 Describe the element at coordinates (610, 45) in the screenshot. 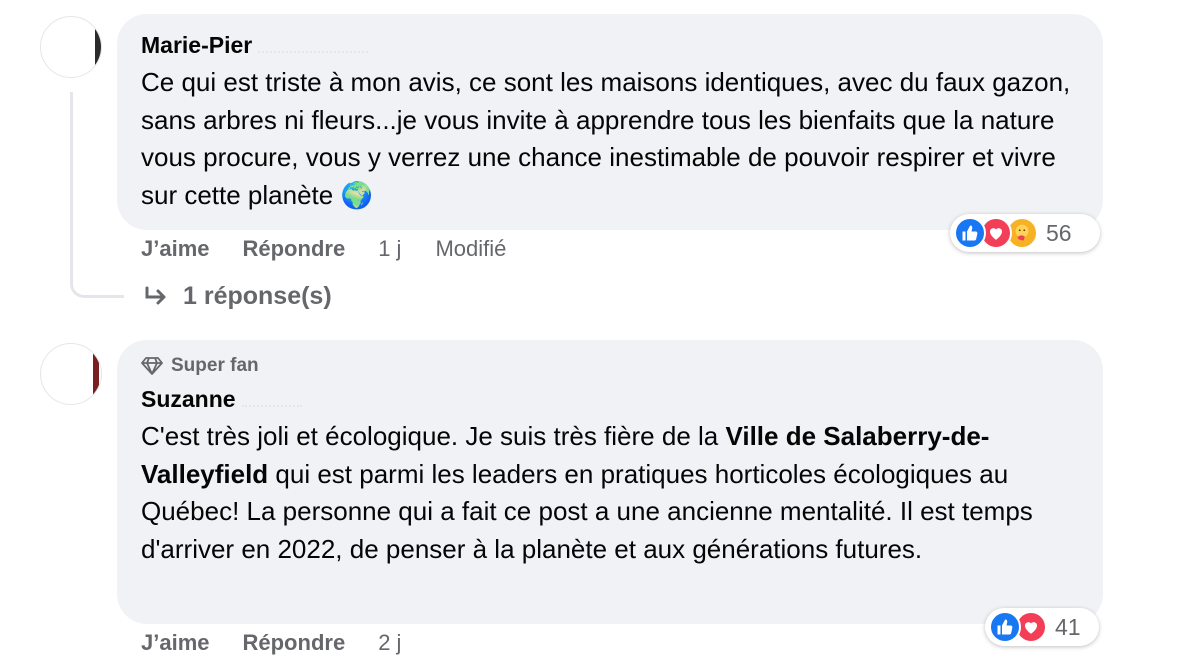

I see `comment-author: Marie-Pier` at that location.